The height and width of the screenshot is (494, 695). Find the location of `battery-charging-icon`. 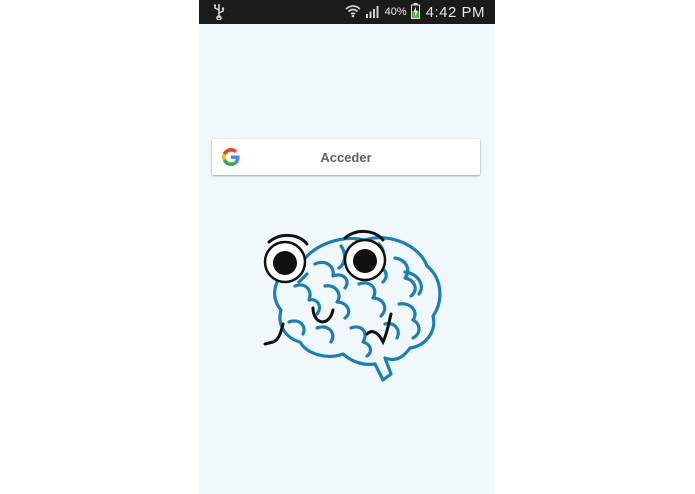

battery-charging-icon is located at coordinates (415, 12).